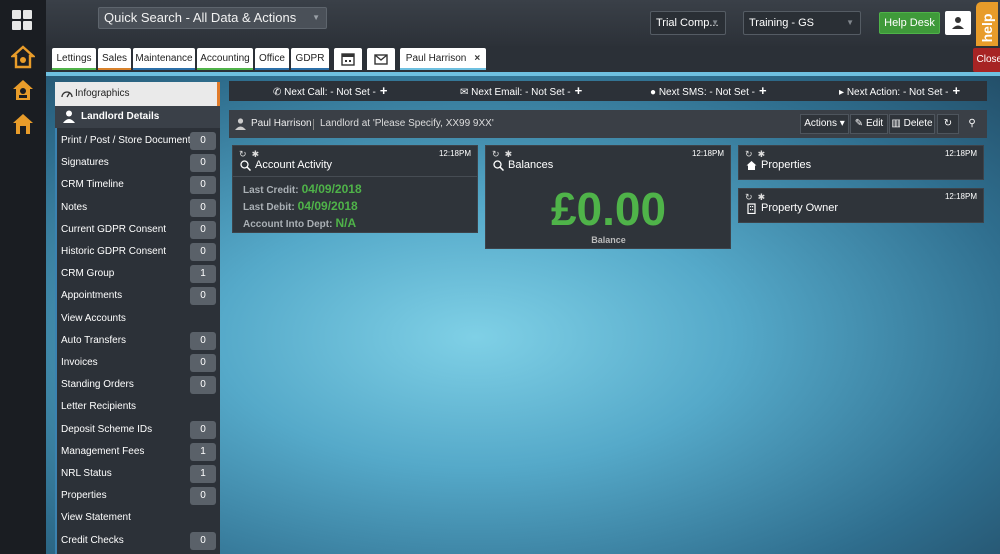  I want to click on sidebar-item-label: Signatures, so click(85, 163).